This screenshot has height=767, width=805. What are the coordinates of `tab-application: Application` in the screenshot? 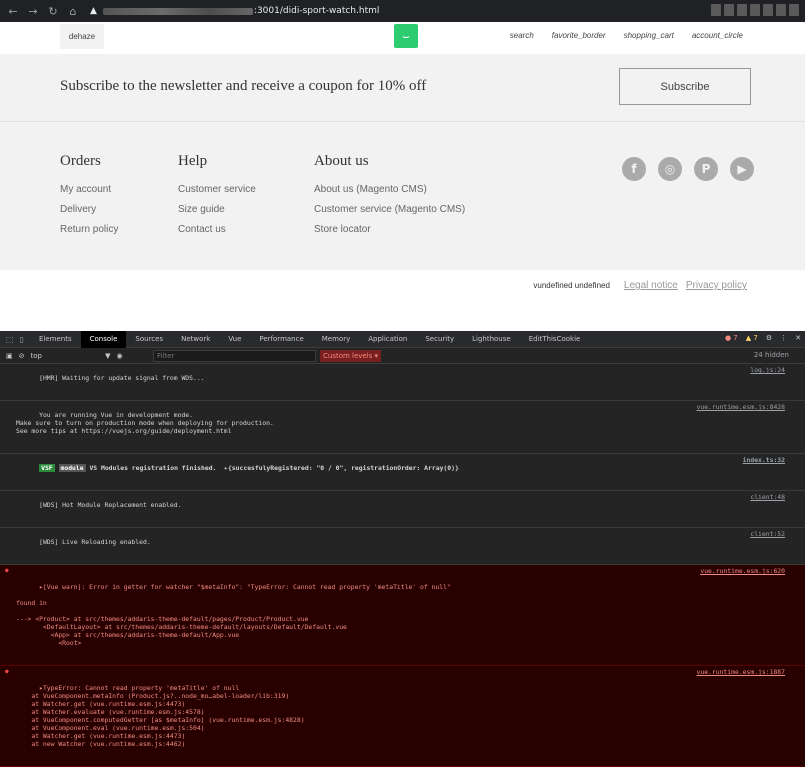 It's located at (387, 339).